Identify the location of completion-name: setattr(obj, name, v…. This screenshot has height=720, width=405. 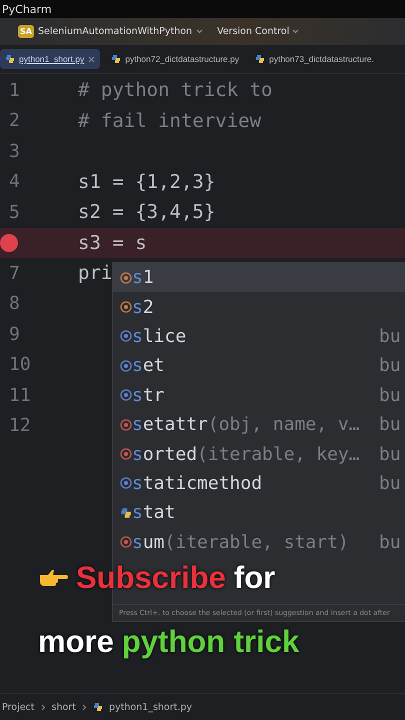
(246, 425).